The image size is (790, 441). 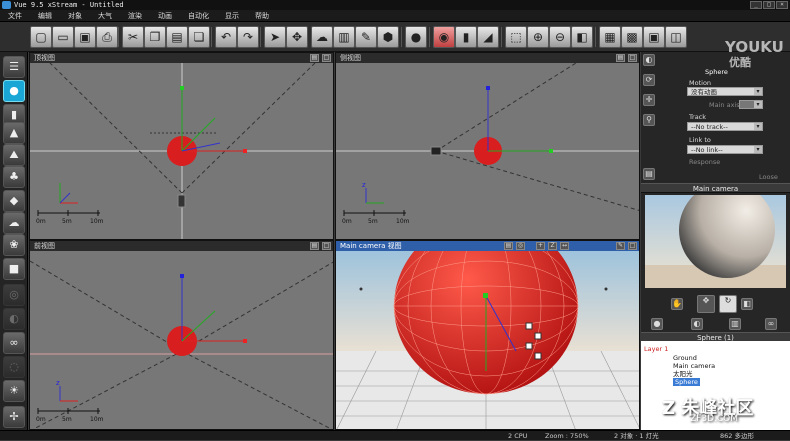 What do you see at coordinates (14, 269) in the screenshot?
I see `cube-icon: ■` at bounding box center [14, 269].